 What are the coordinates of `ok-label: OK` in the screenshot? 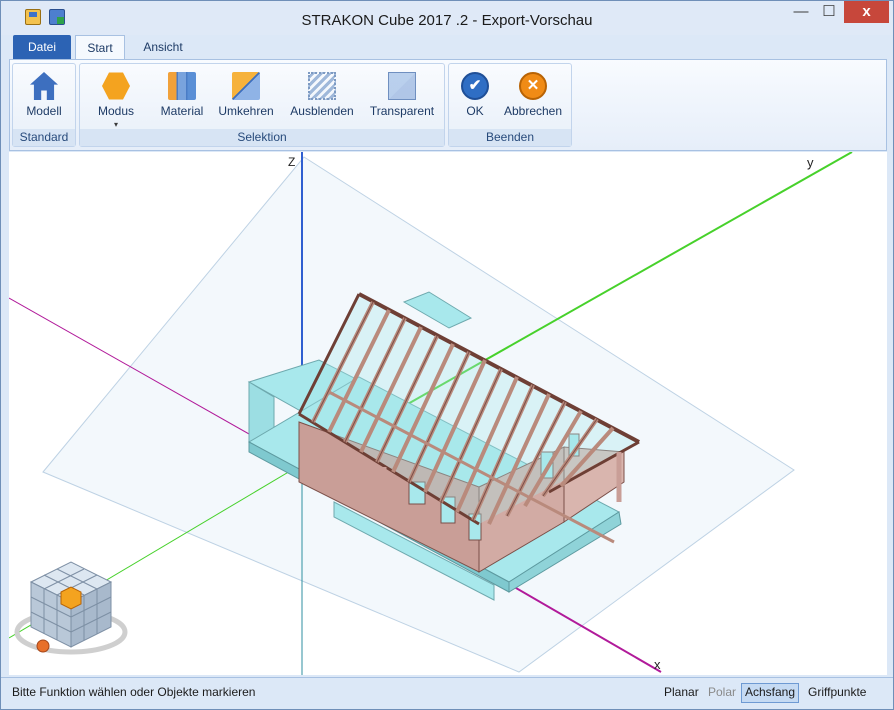 It's located at (475, 111).